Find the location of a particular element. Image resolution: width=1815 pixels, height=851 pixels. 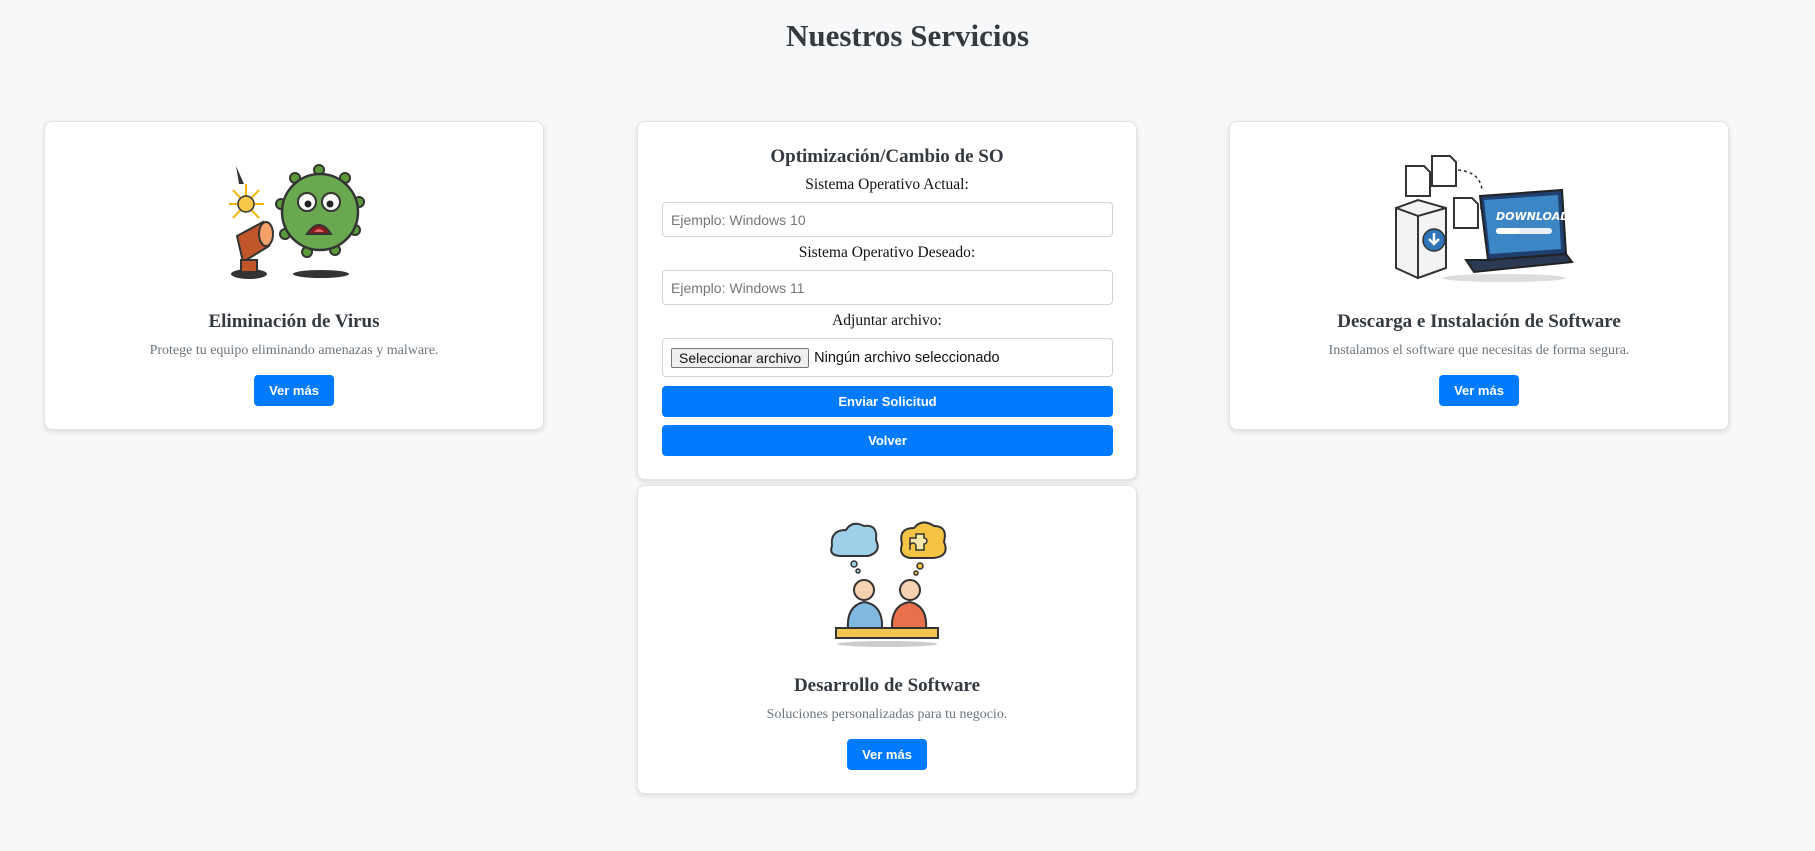

software-download-illustration: DOWNLOAD is located at coordinates (1479, 219).